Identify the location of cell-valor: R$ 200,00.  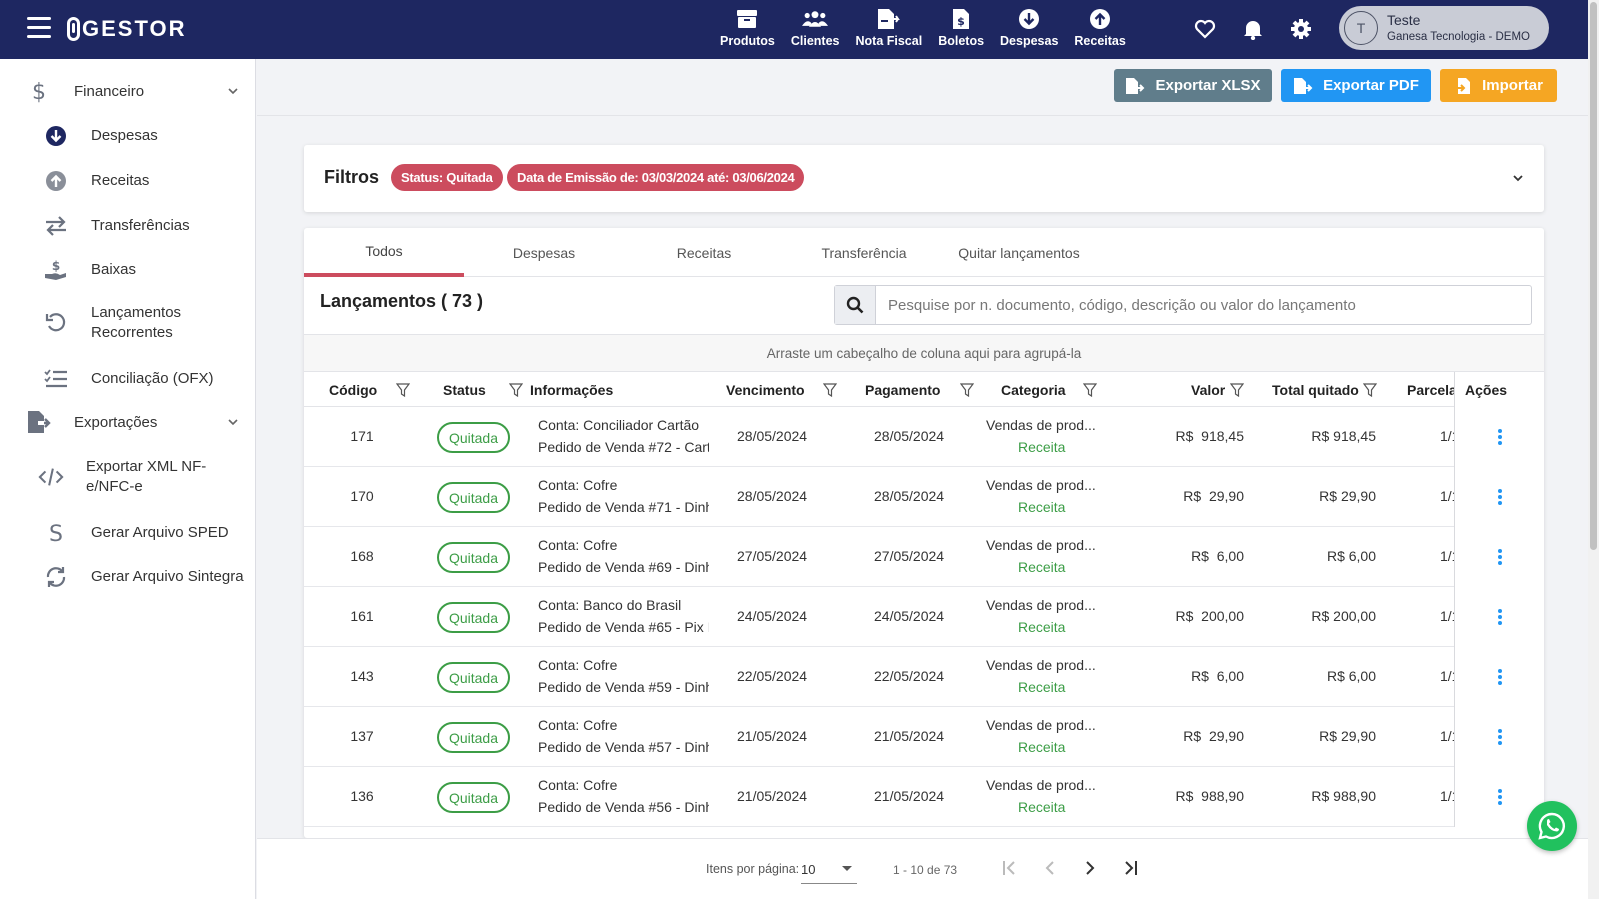
(1210, 616).